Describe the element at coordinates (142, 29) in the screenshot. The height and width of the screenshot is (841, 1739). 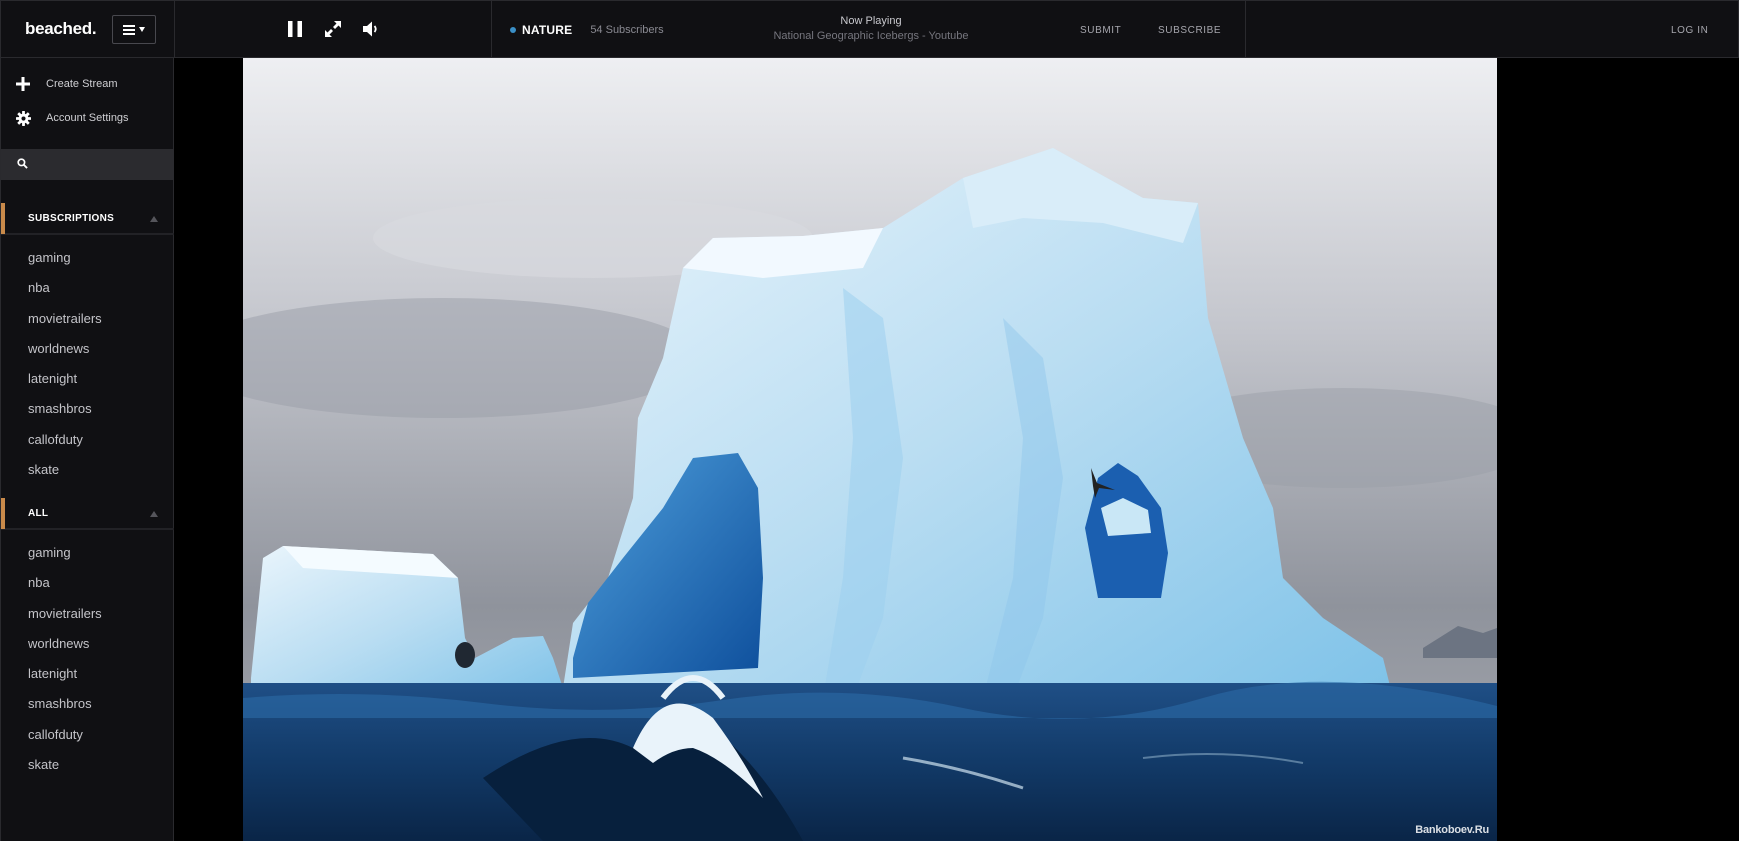
I see `chevron-down-icon` at that location.